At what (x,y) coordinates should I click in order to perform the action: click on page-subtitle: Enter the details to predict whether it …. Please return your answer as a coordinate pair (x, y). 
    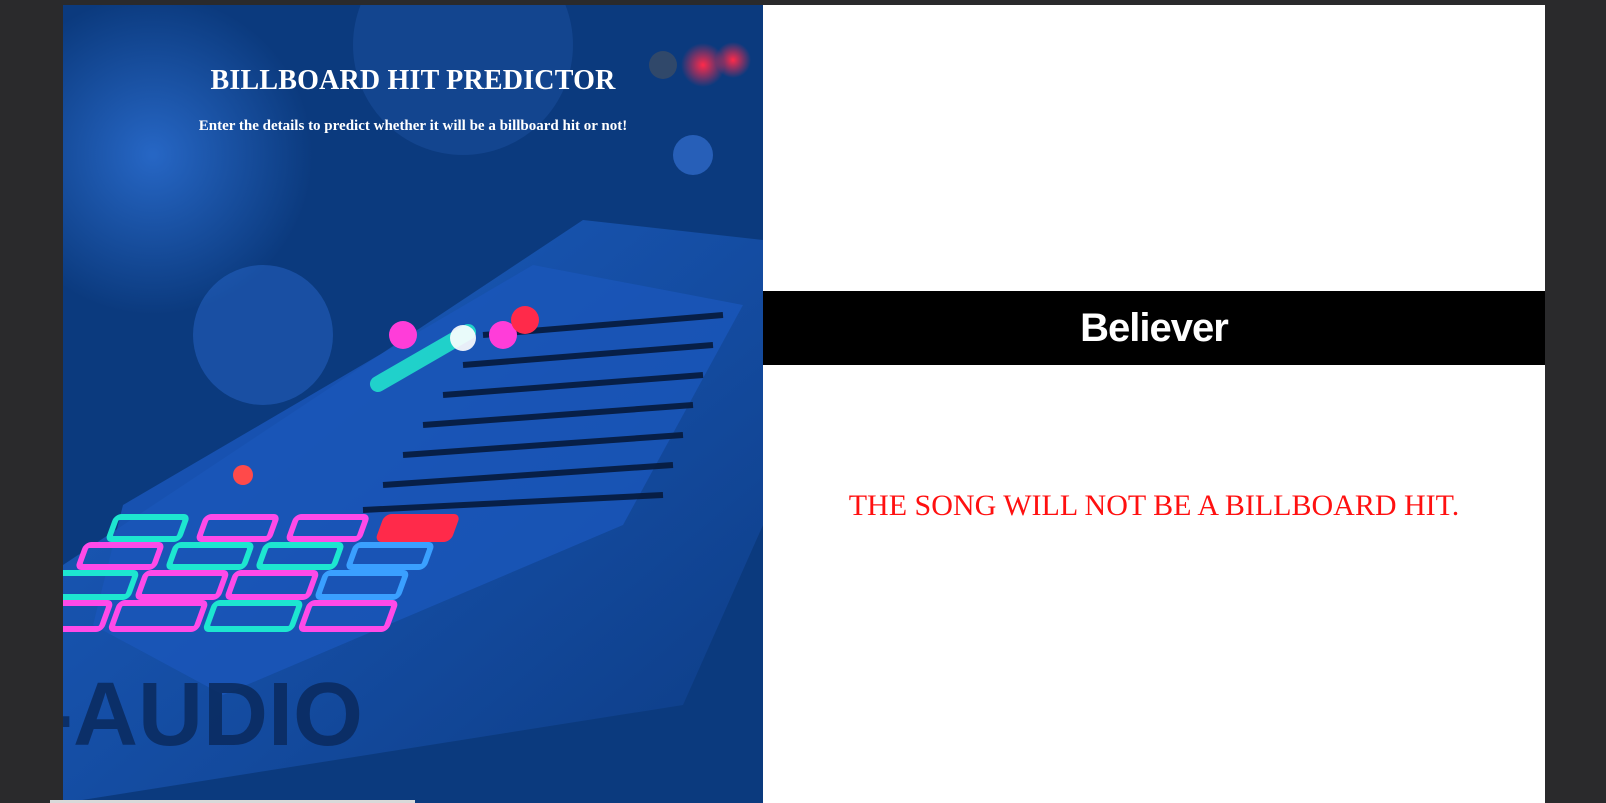
    Looking at the image, I should click on (413, 126).